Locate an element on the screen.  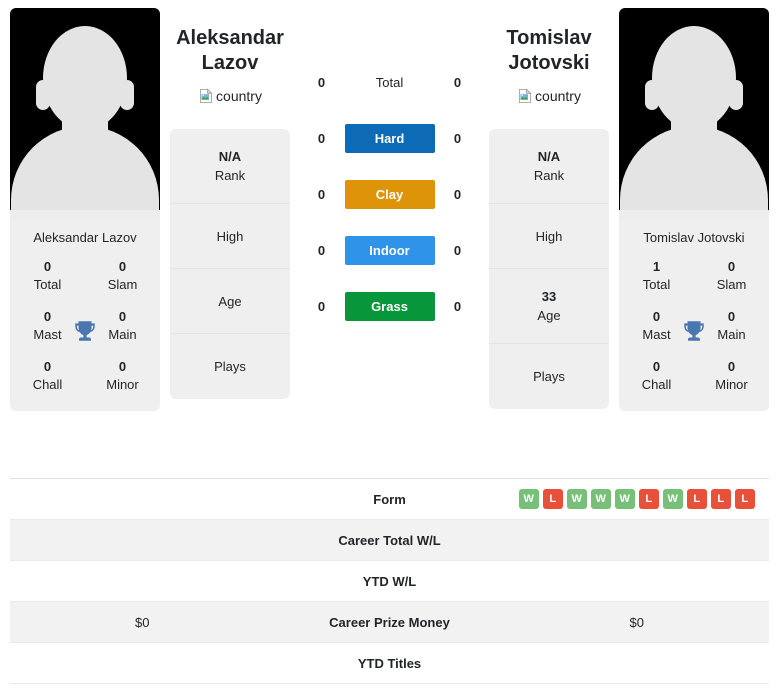
left-info-age: Age is located at coordinates (230, 301).